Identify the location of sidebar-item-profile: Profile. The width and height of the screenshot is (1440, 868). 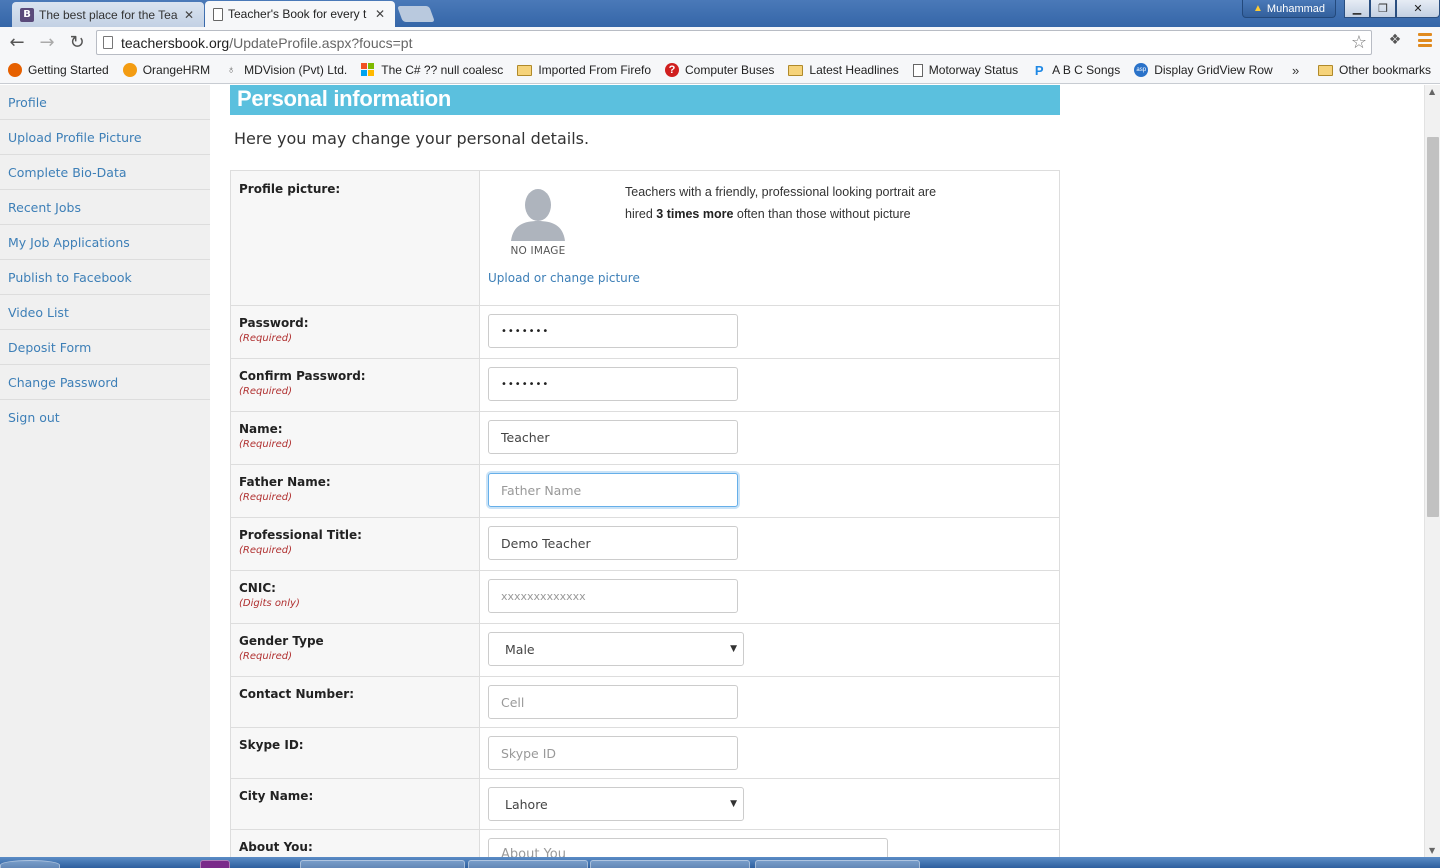
(105, 102).